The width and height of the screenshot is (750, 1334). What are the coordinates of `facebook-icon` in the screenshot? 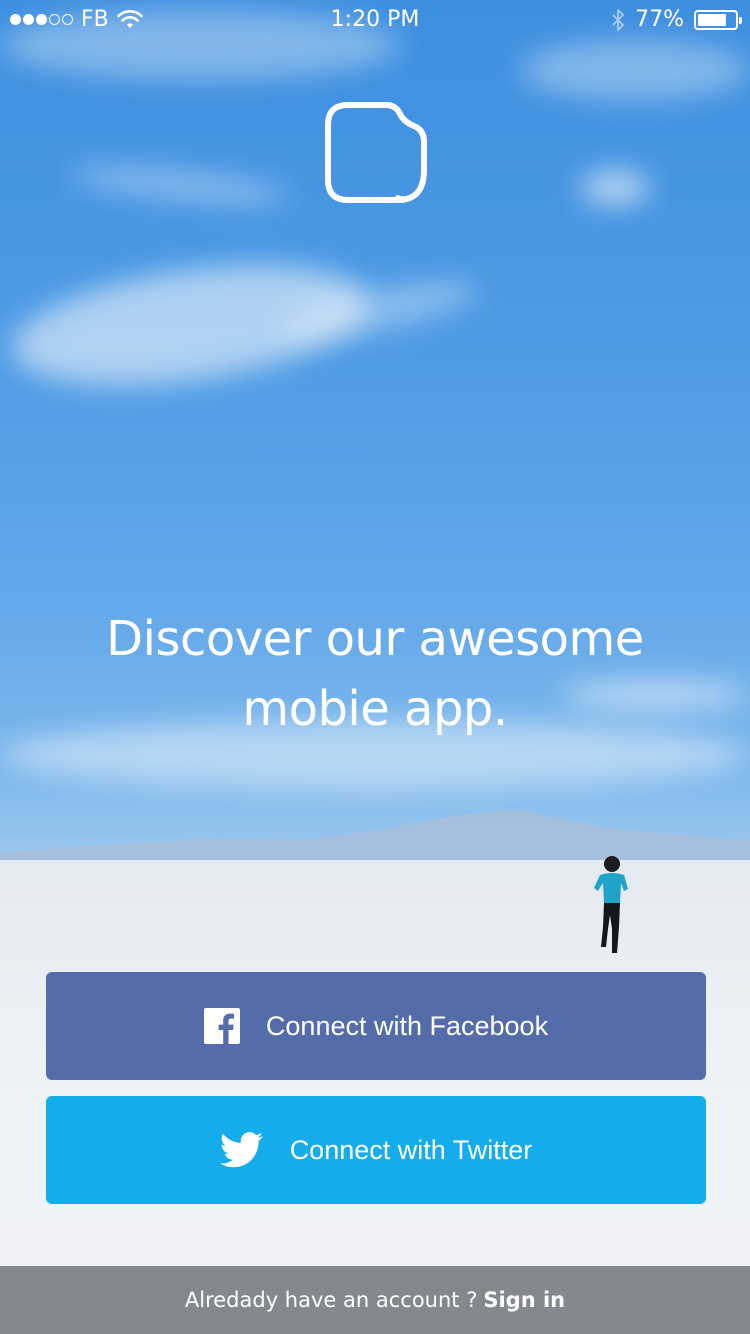 It's located at (221, 1026).